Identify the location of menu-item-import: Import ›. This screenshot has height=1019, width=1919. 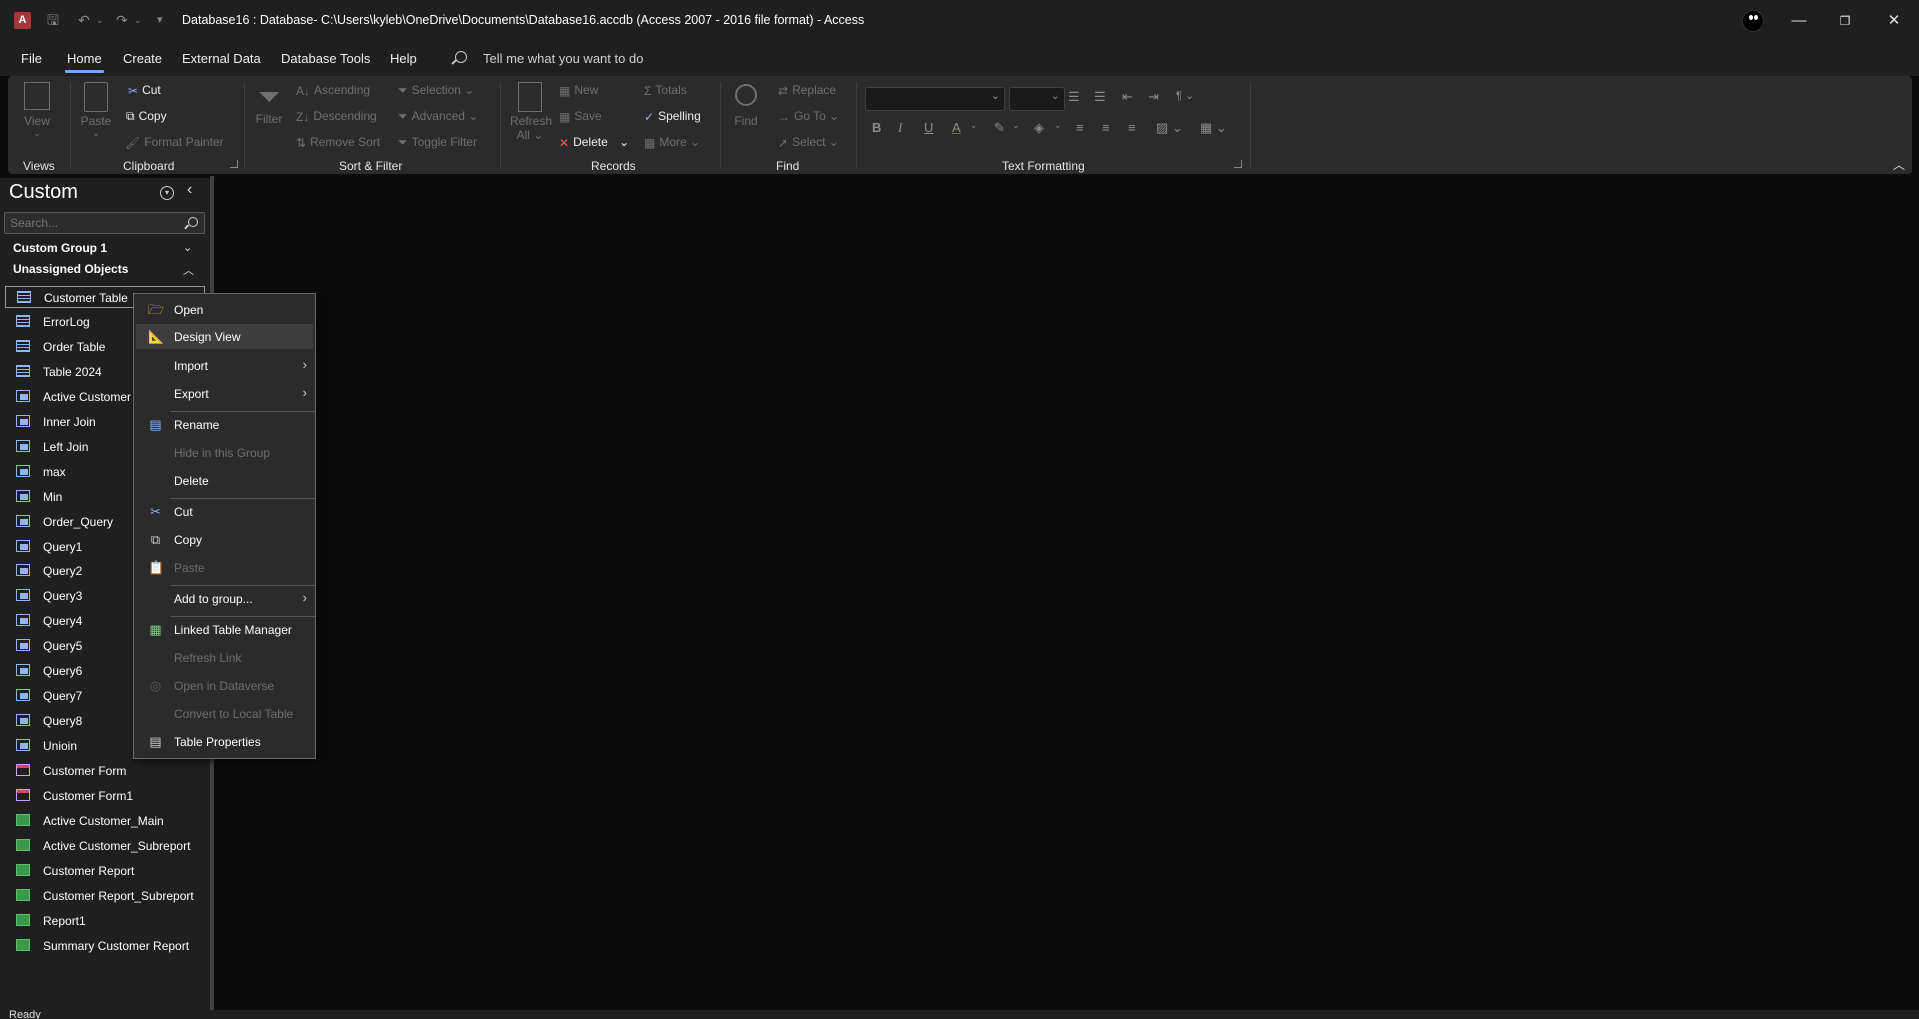
(224, 365).